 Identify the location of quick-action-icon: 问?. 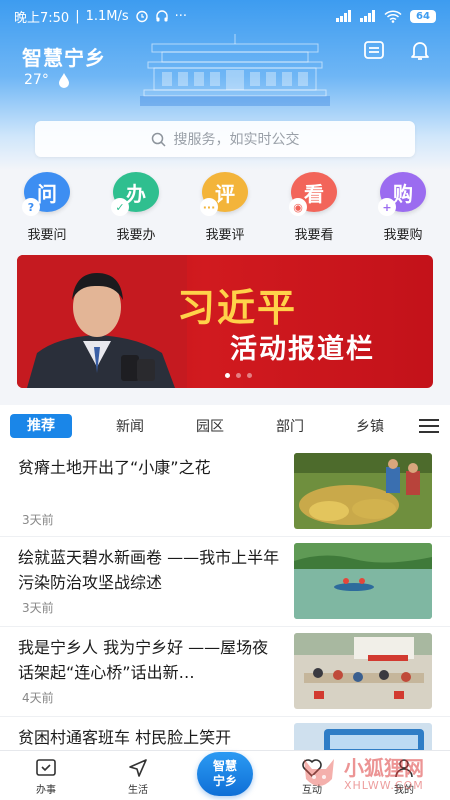
(46, 194).